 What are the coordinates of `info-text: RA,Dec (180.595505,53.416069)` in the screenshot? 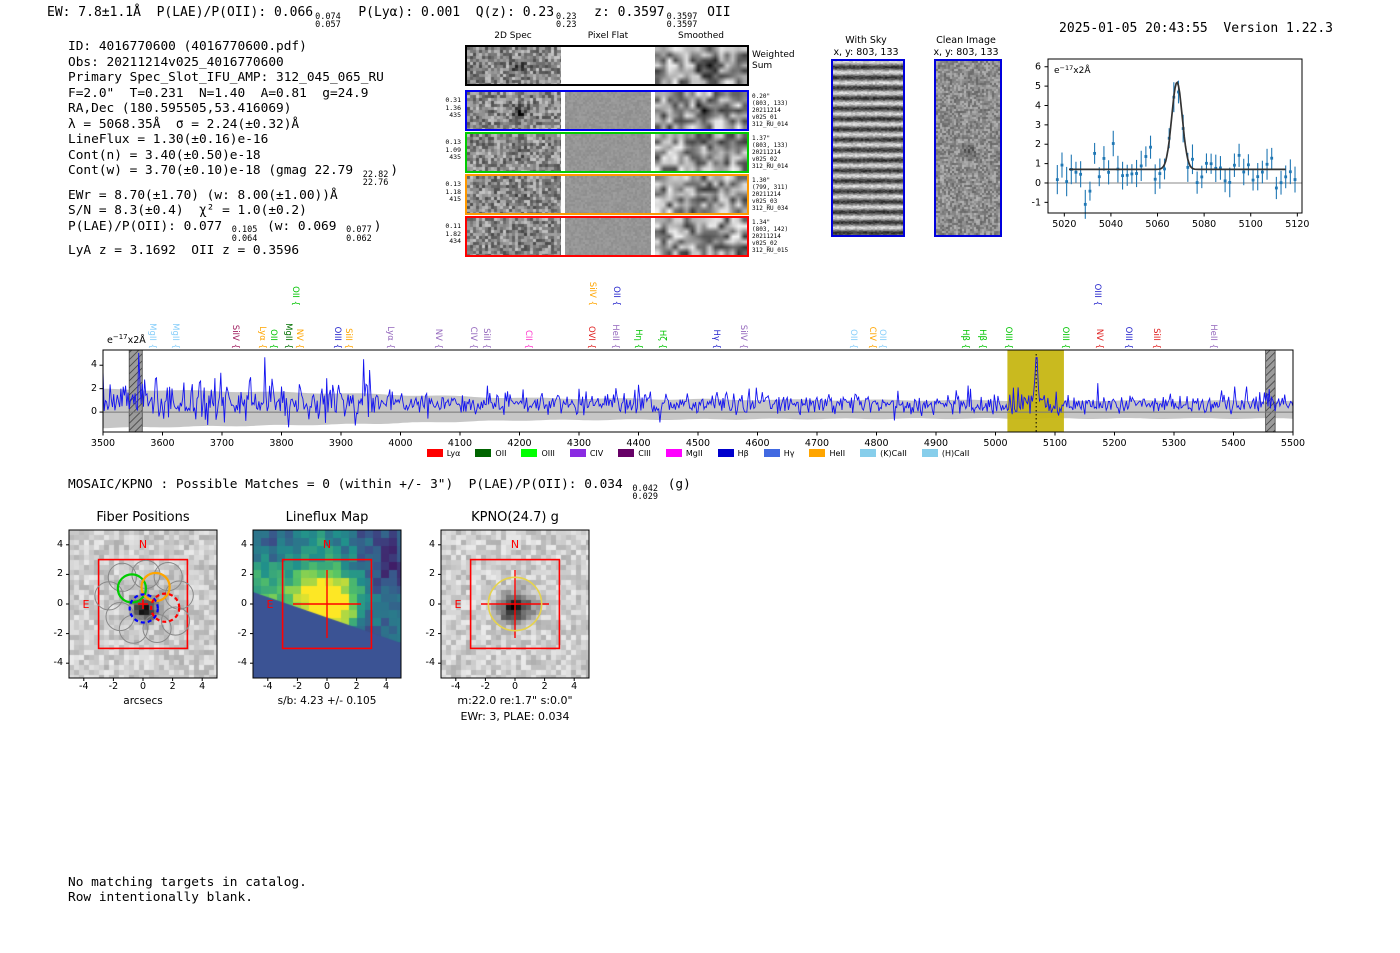 It's located at (180, 108).